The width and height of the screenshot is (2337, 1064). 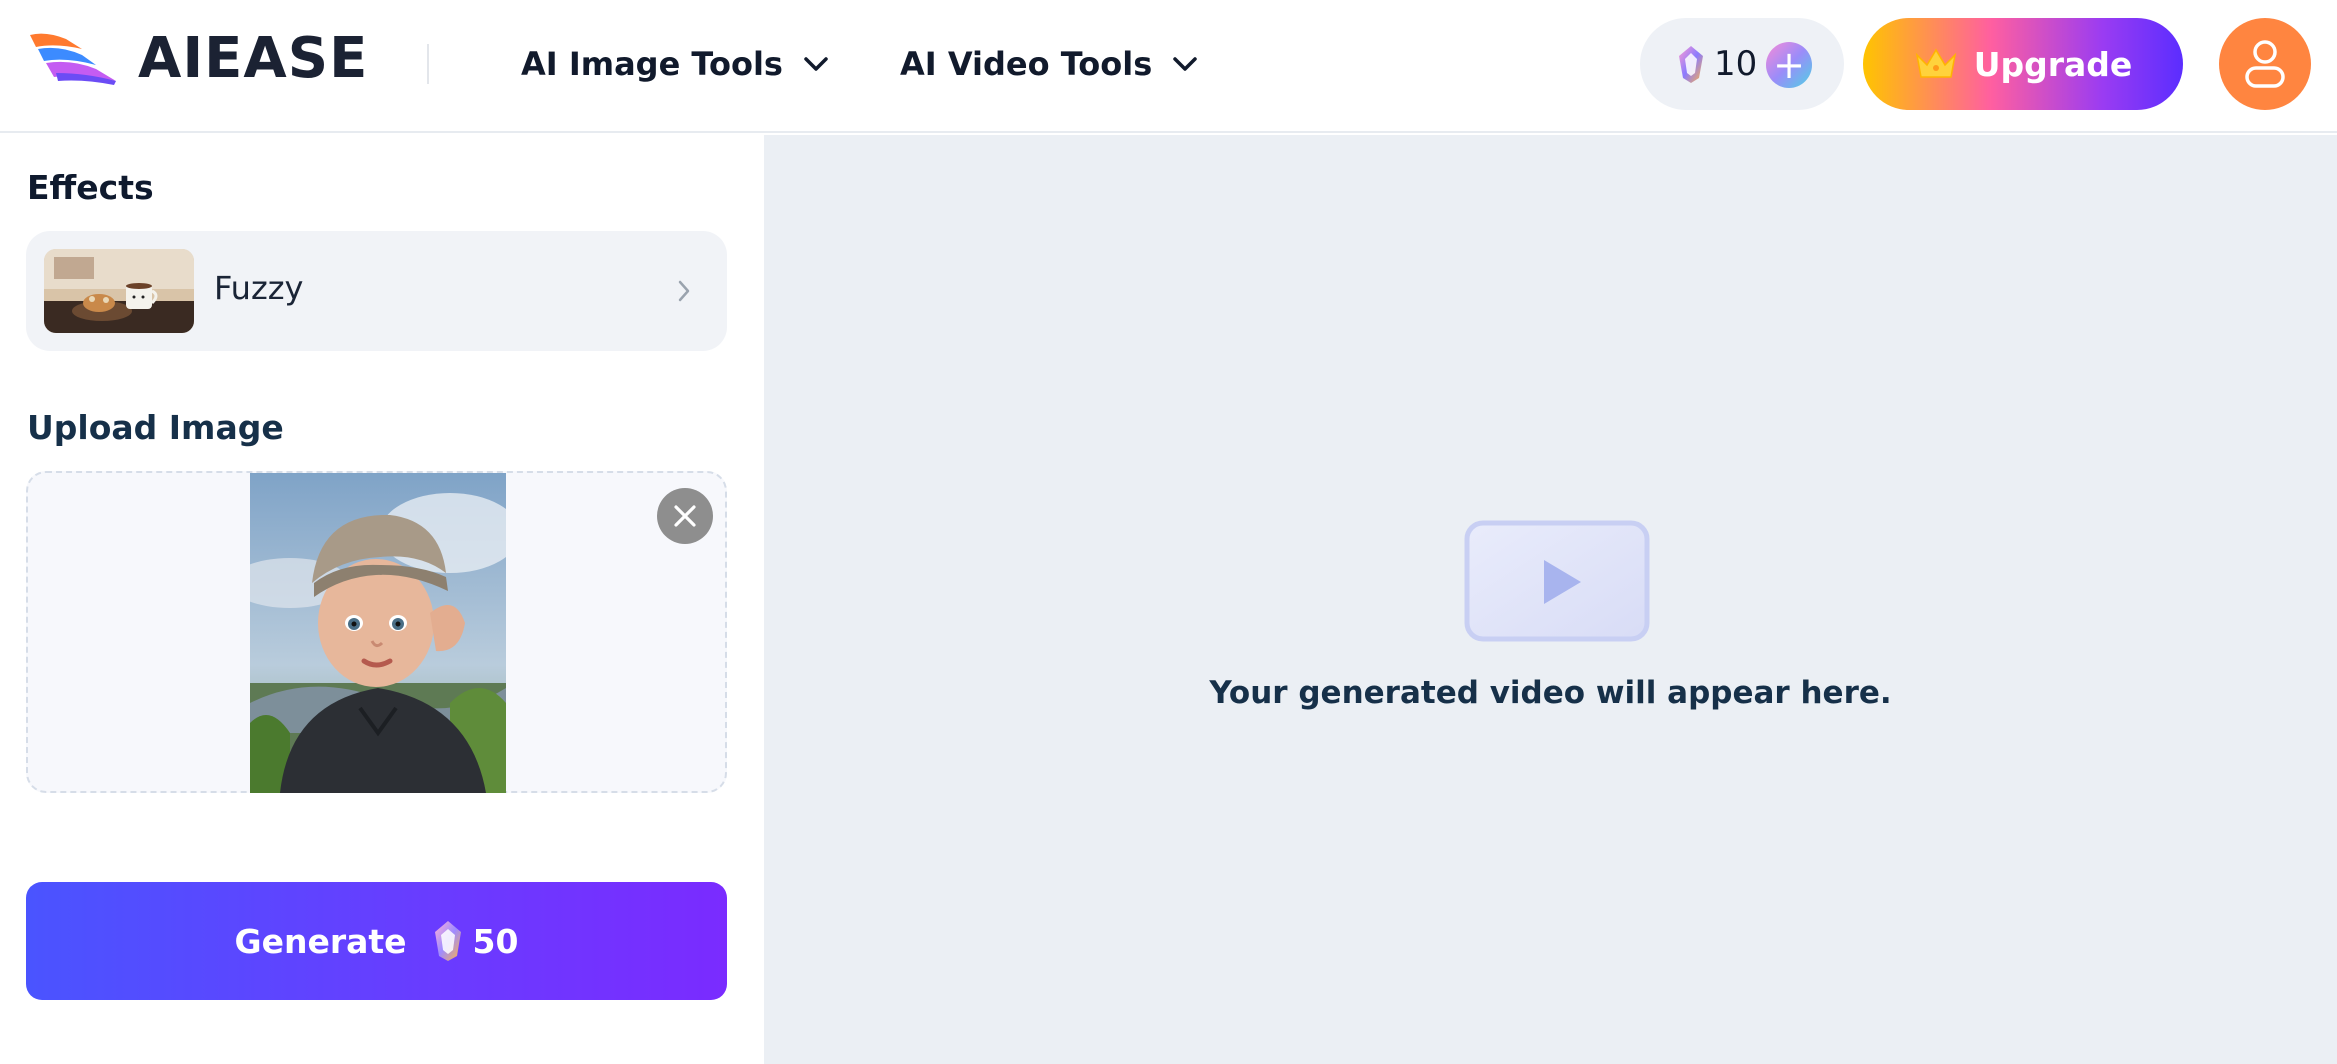 I want to click on nav-ai-video-tools: AI Video Tools, so click(x=1049, y=64).